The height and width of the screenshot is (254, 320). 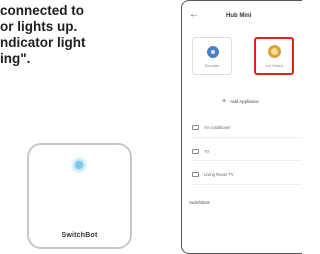 I want to click on add-appliance-label: Add Appliance, so click(x=244, y=101).